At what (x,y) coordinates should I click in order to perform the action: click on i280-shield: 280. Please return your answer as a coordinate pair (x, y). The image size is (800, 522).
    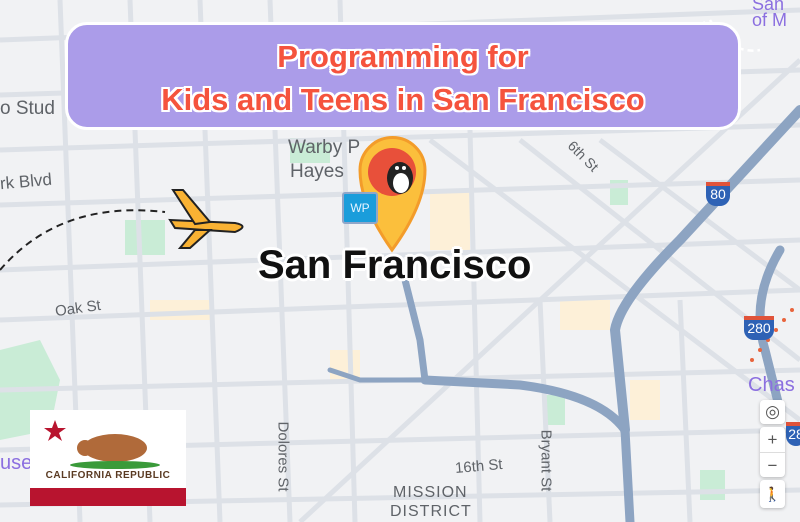
    Looking at the image, I should click on (759, 328).